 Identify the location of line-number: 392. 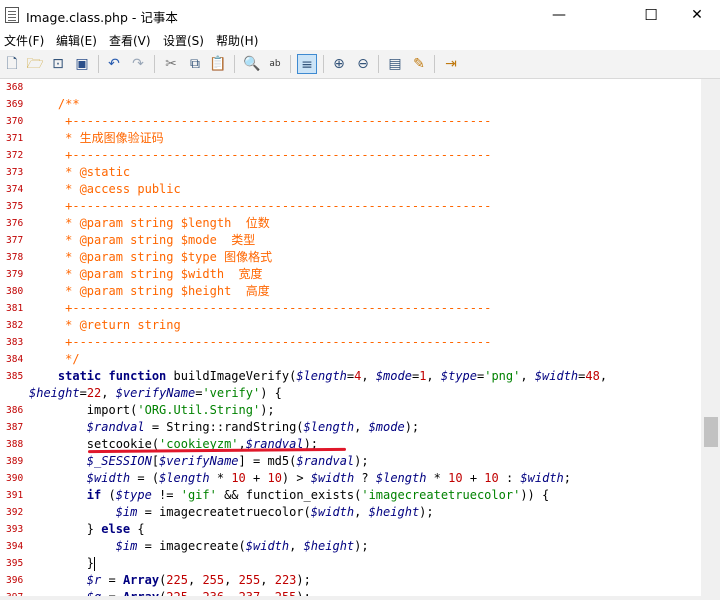
(15, 512).